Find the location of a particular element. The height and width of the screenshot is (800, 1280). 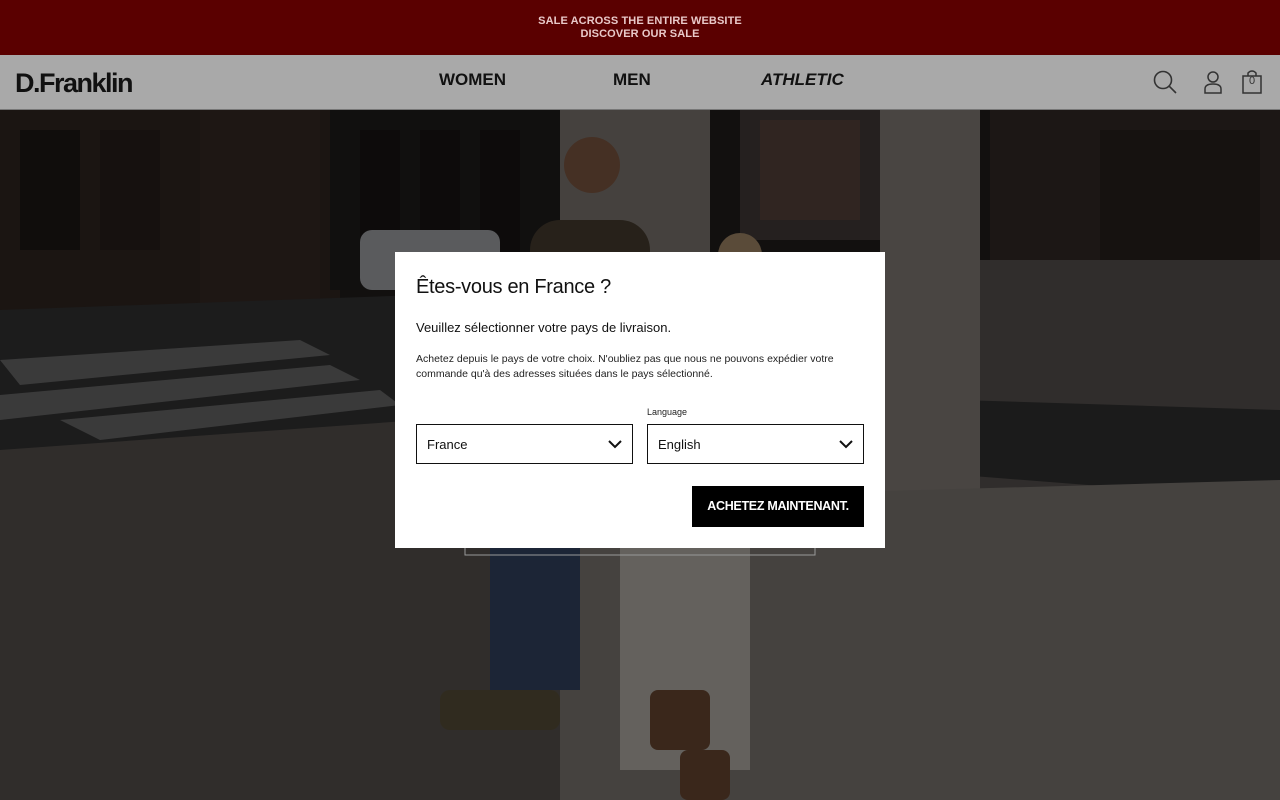

promo-line-1: SALE ACROSS THE ENTIRE WEBSITE is located at coordinates (640, 21).